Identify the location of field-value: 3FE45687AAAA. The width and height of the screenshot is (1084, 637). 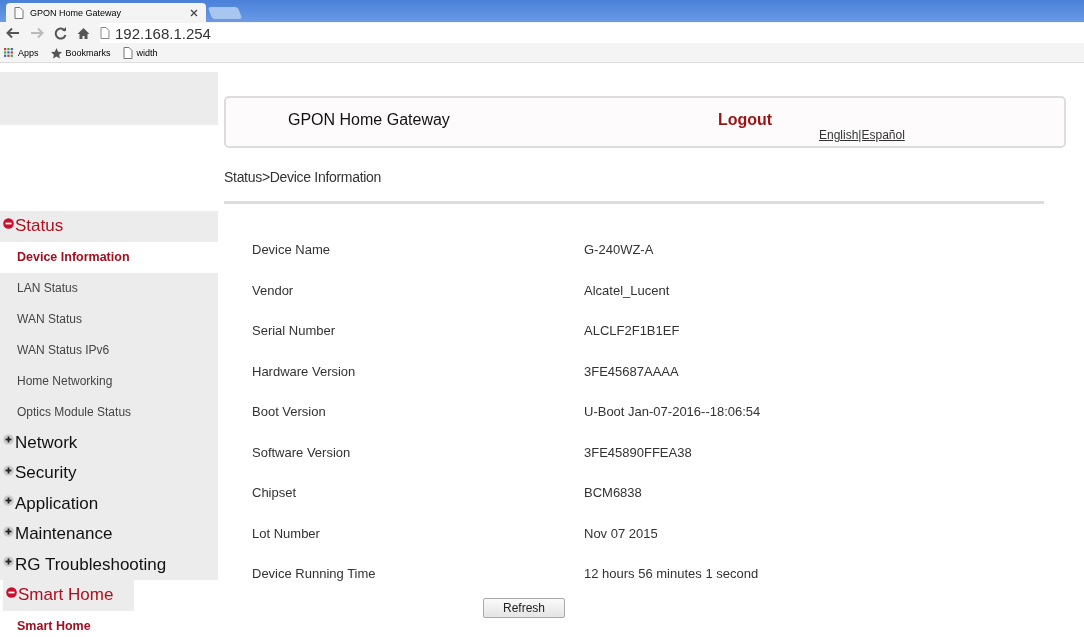
(631, 371).